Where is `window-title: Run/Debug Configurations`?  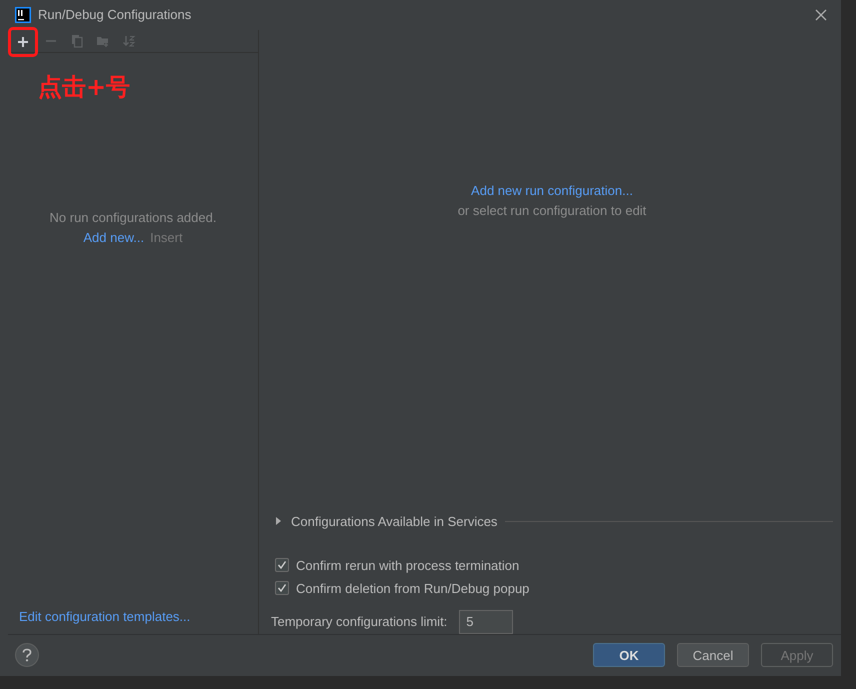
window-title: Run/Debug Configurations is located at coordinates (115, 14).